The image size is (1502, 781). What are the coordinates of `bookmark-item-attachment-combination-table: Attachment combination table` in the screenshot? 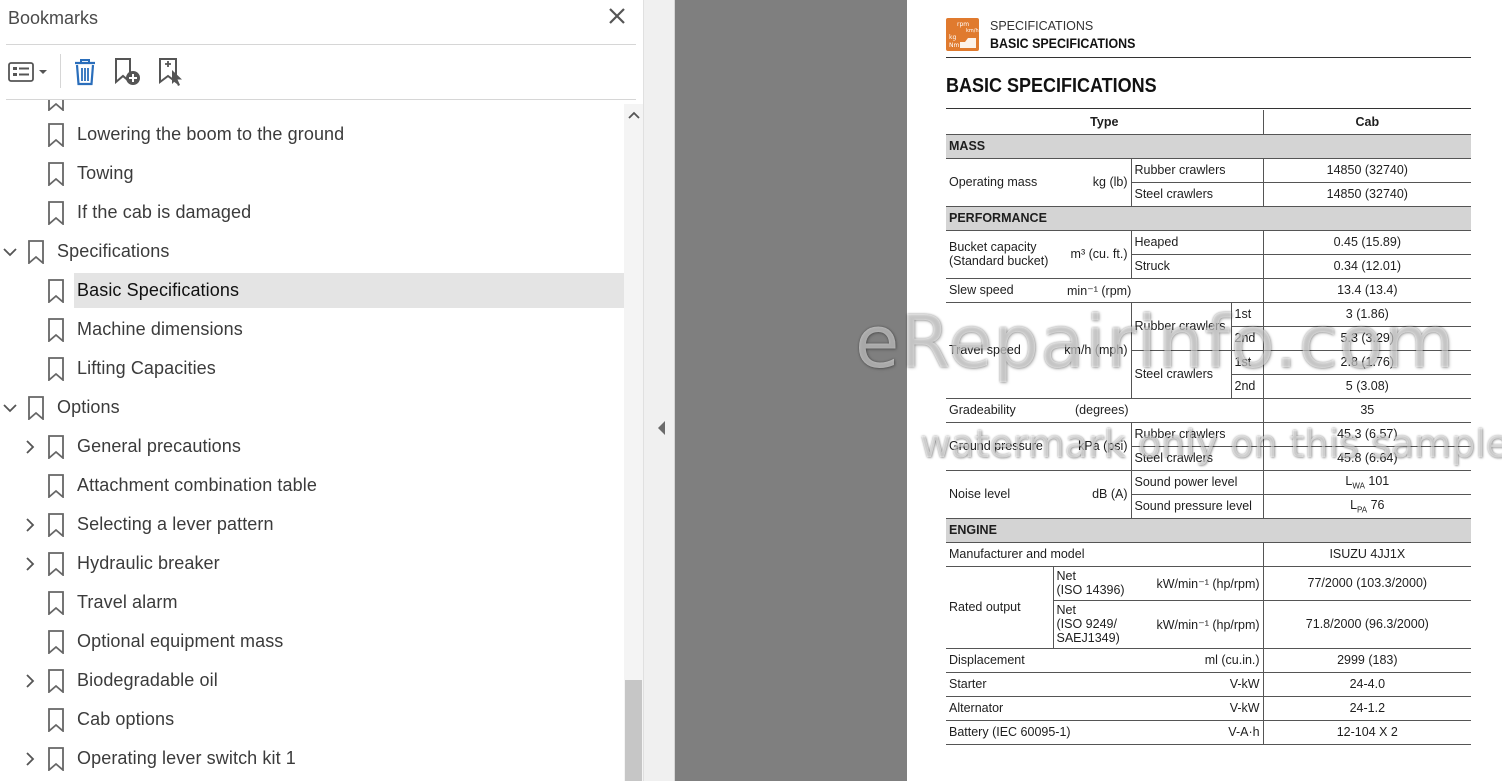 It's located at (312, 486).